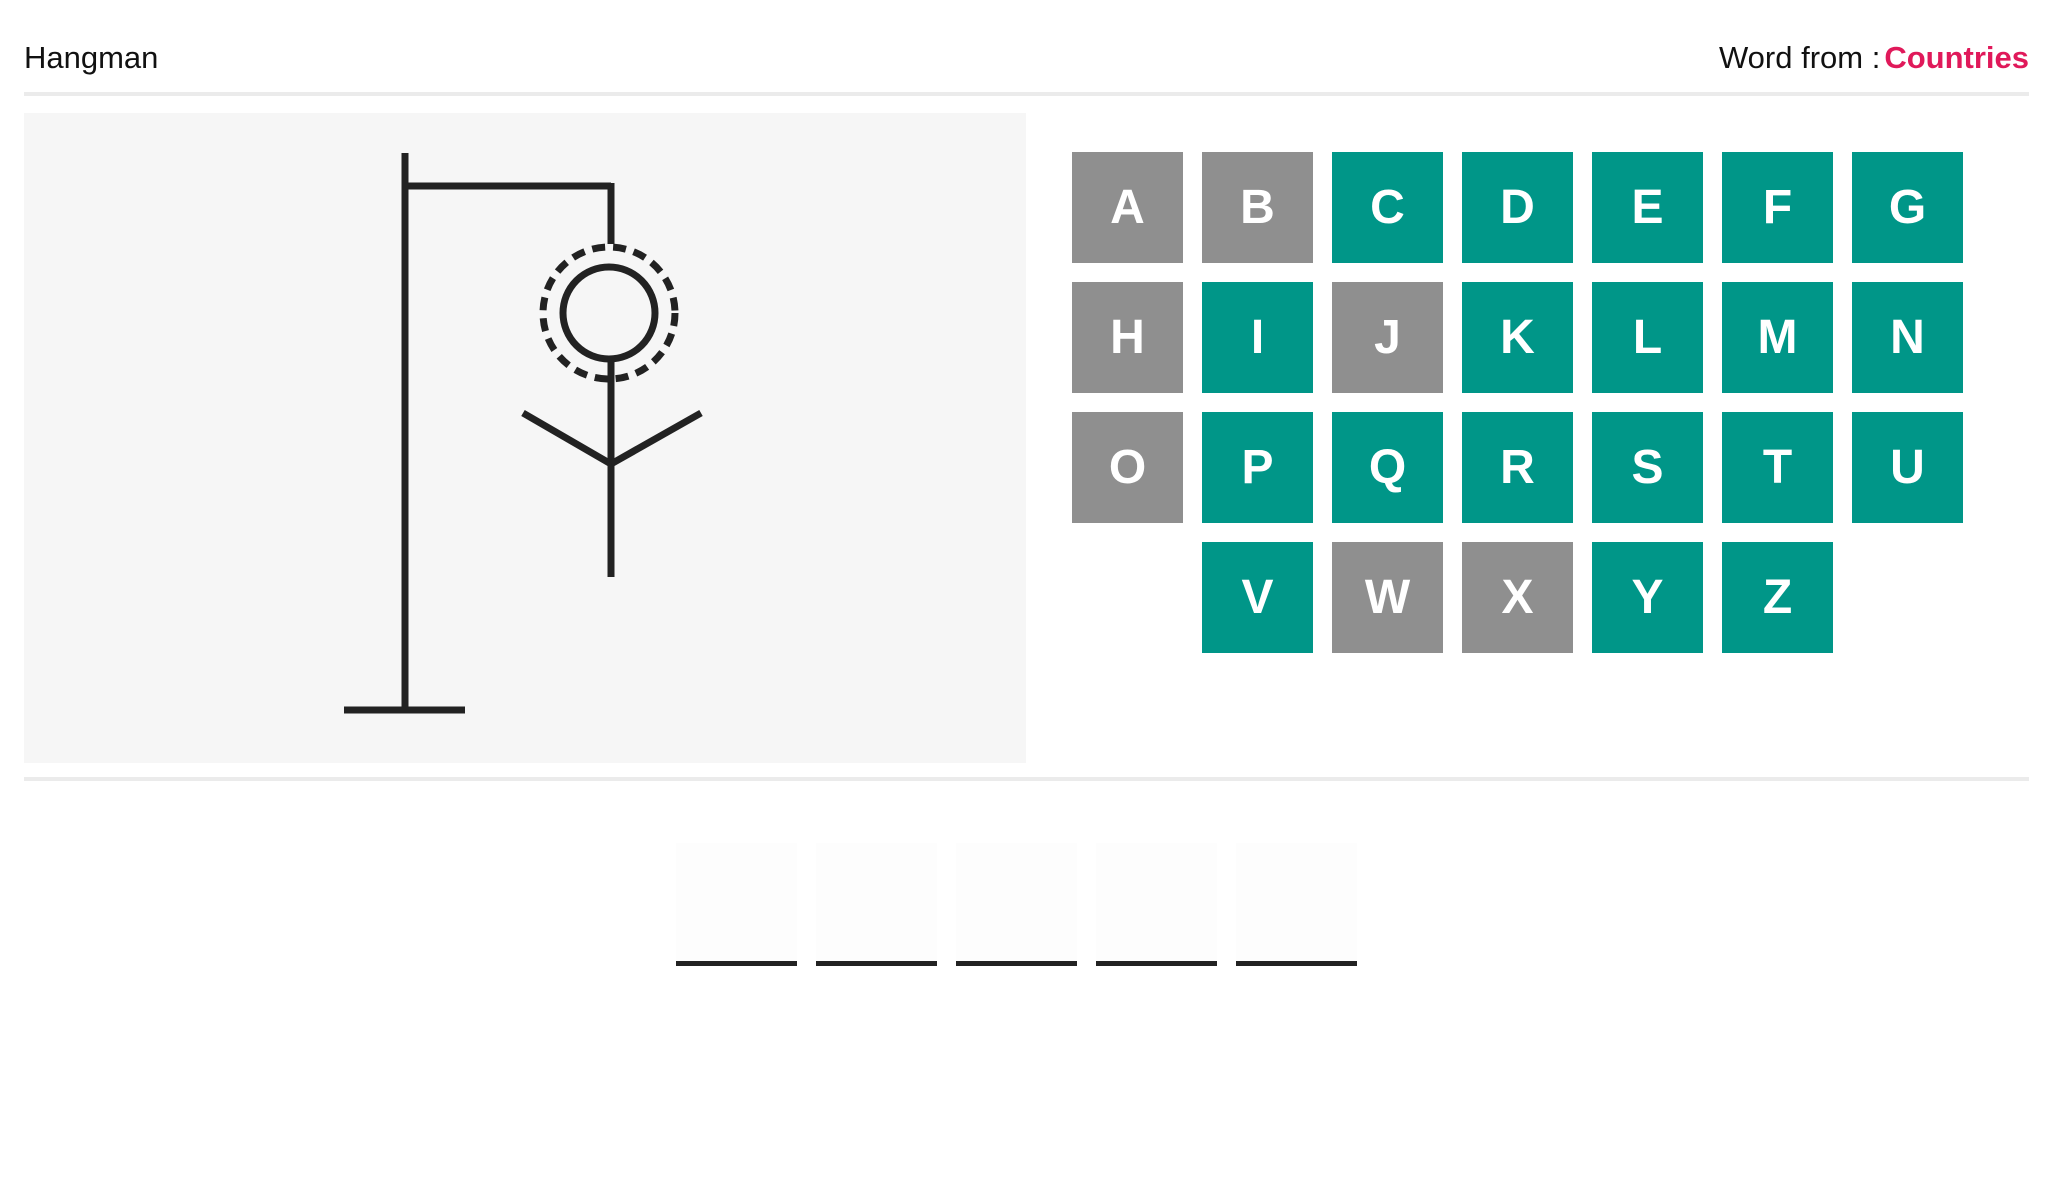 This screenshot has width=2048, height=1200. I want to click on key-e: E, so click(1647, 207).